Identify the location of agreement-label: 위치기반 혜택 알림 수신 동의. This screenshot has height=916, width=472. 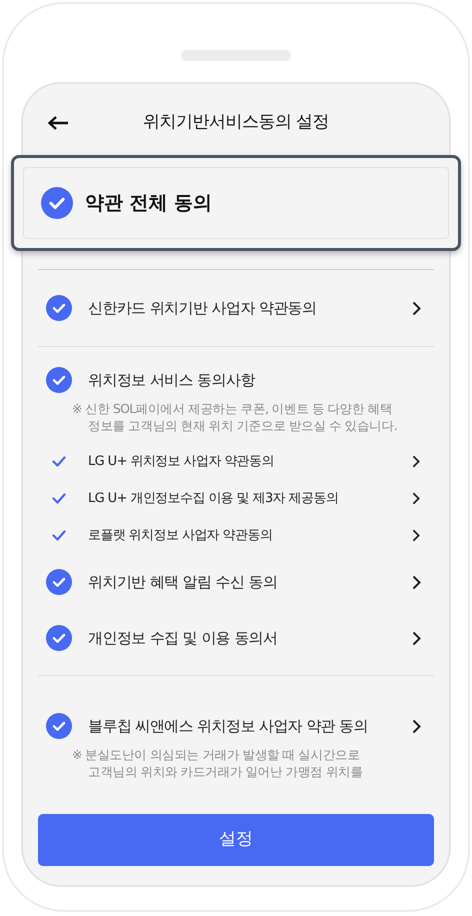
(229, 582).